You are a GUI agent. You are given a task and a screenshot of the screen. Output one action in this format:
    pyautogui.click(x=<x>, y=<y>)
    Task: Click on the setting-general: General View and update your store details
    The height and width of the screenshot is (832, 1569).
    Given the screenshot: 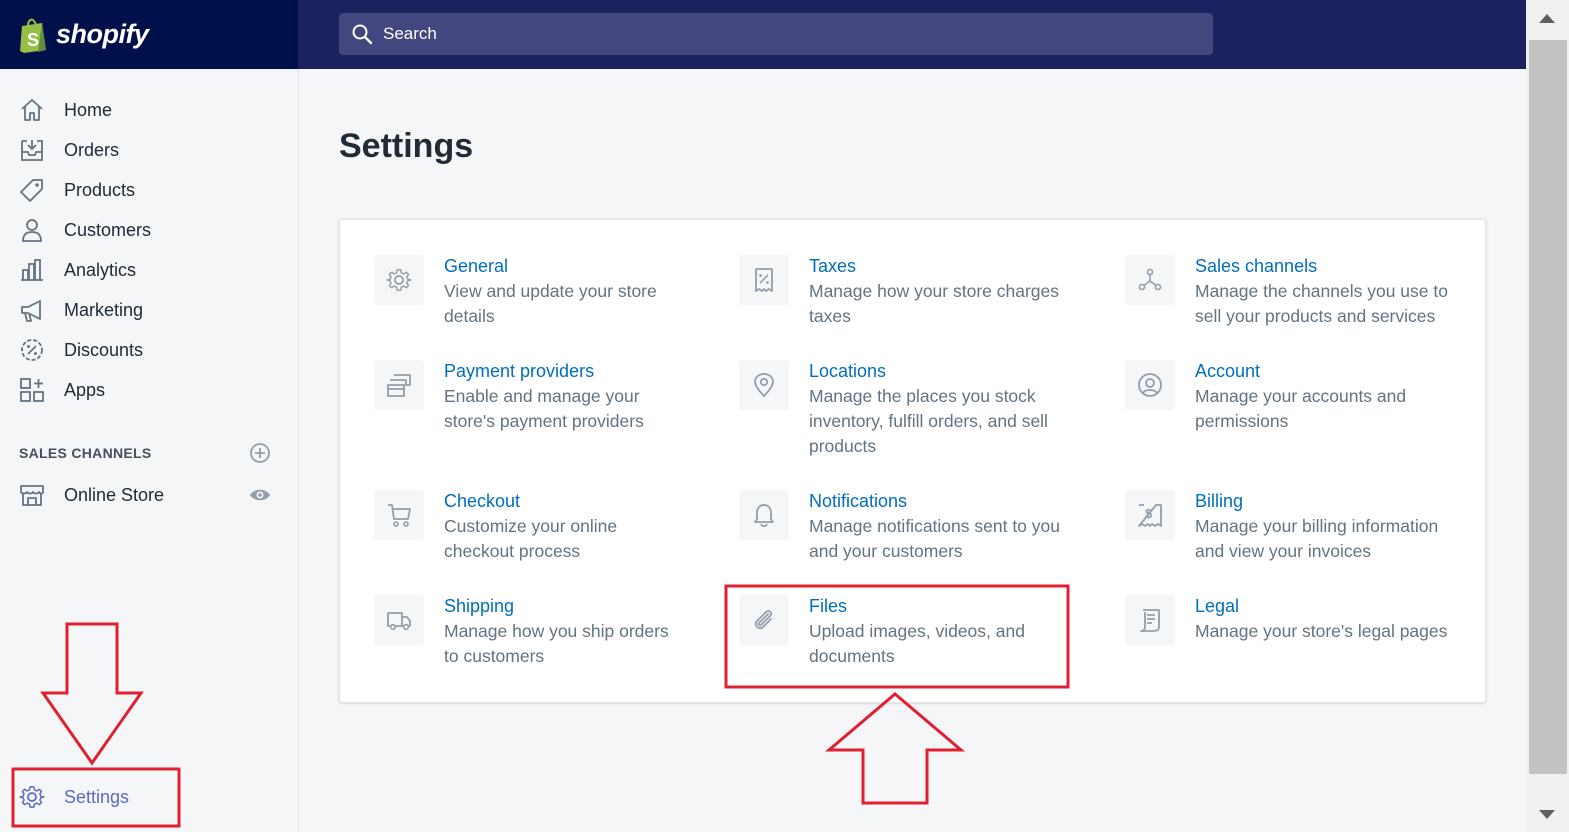 What is the action you would take?
    pyautogui.click(x=515, y=292)
    